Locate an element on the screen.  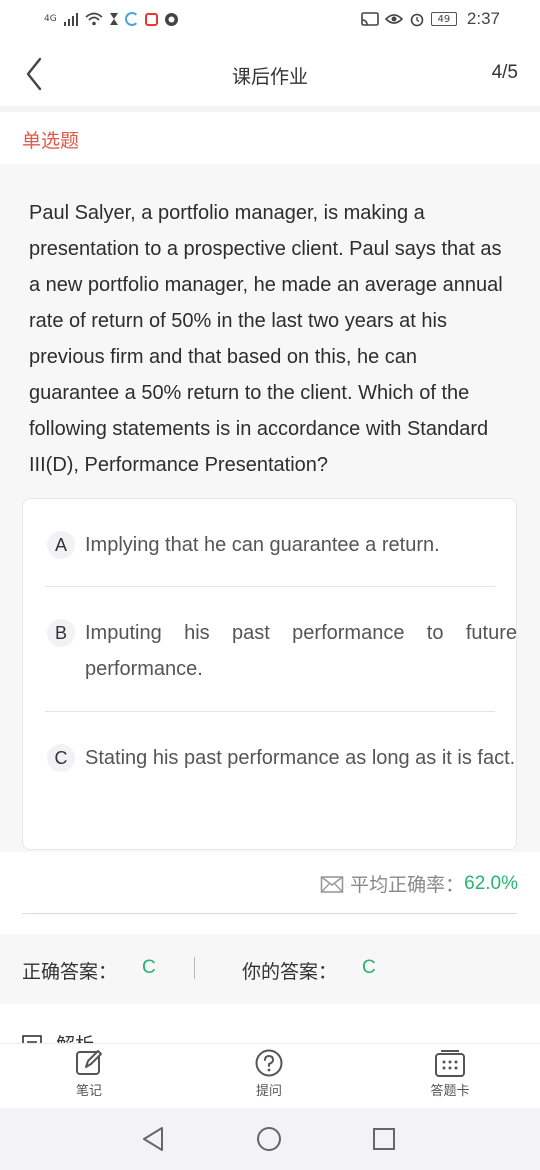
nav-bar: 课后作业 4/5 is located at coordinates (270, 74).